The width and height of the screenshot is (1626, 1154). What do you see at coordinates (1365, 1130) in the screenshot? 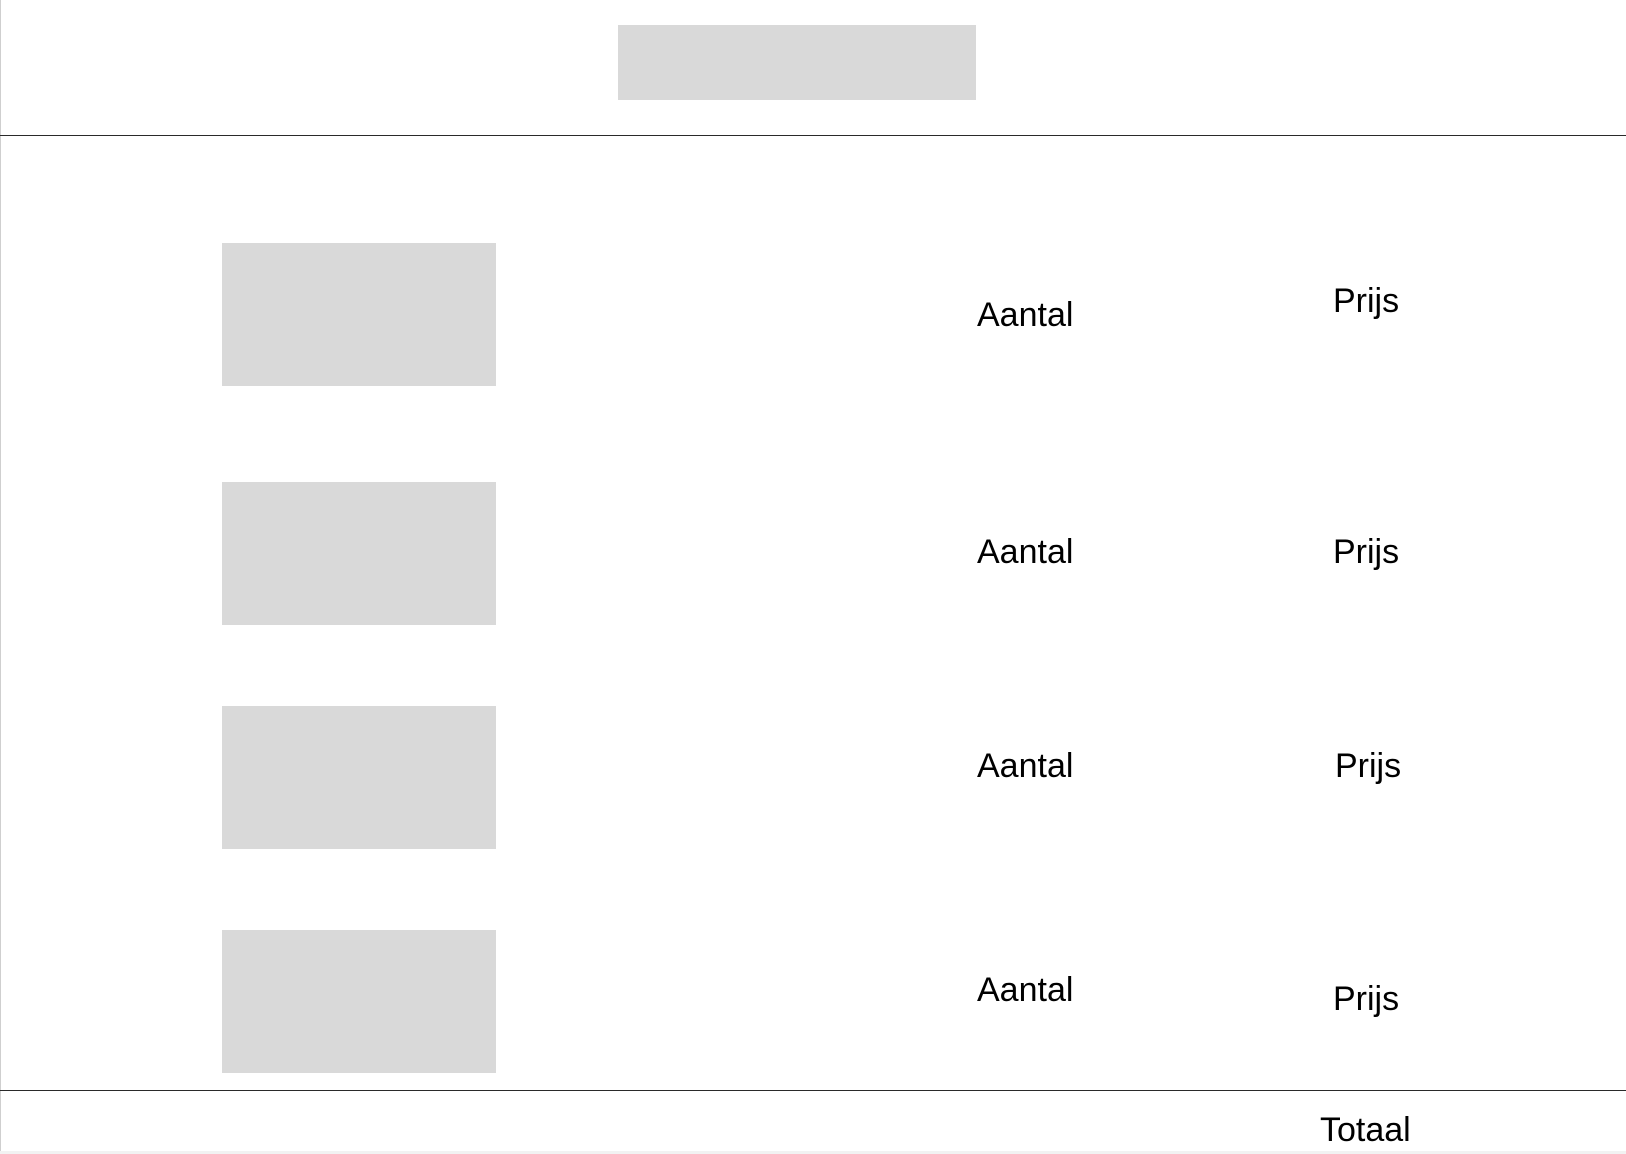
I see `total-label: Totaal` at bounding box center [1365, 1130].